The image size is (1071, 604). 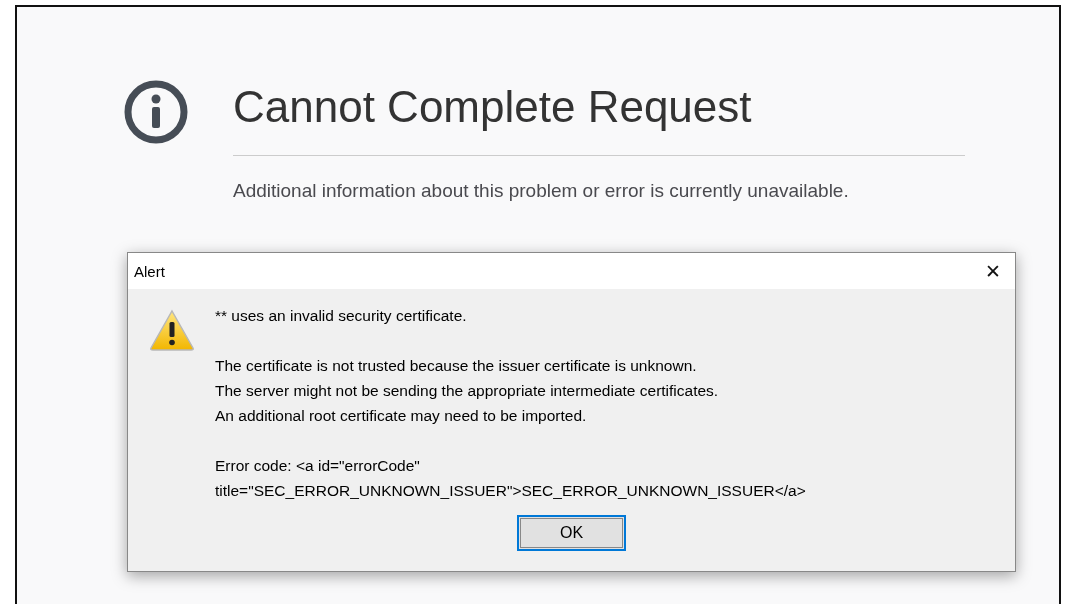 I want to click on message-line: Error code: <a id="errorCode", so click(x=318, y=466).